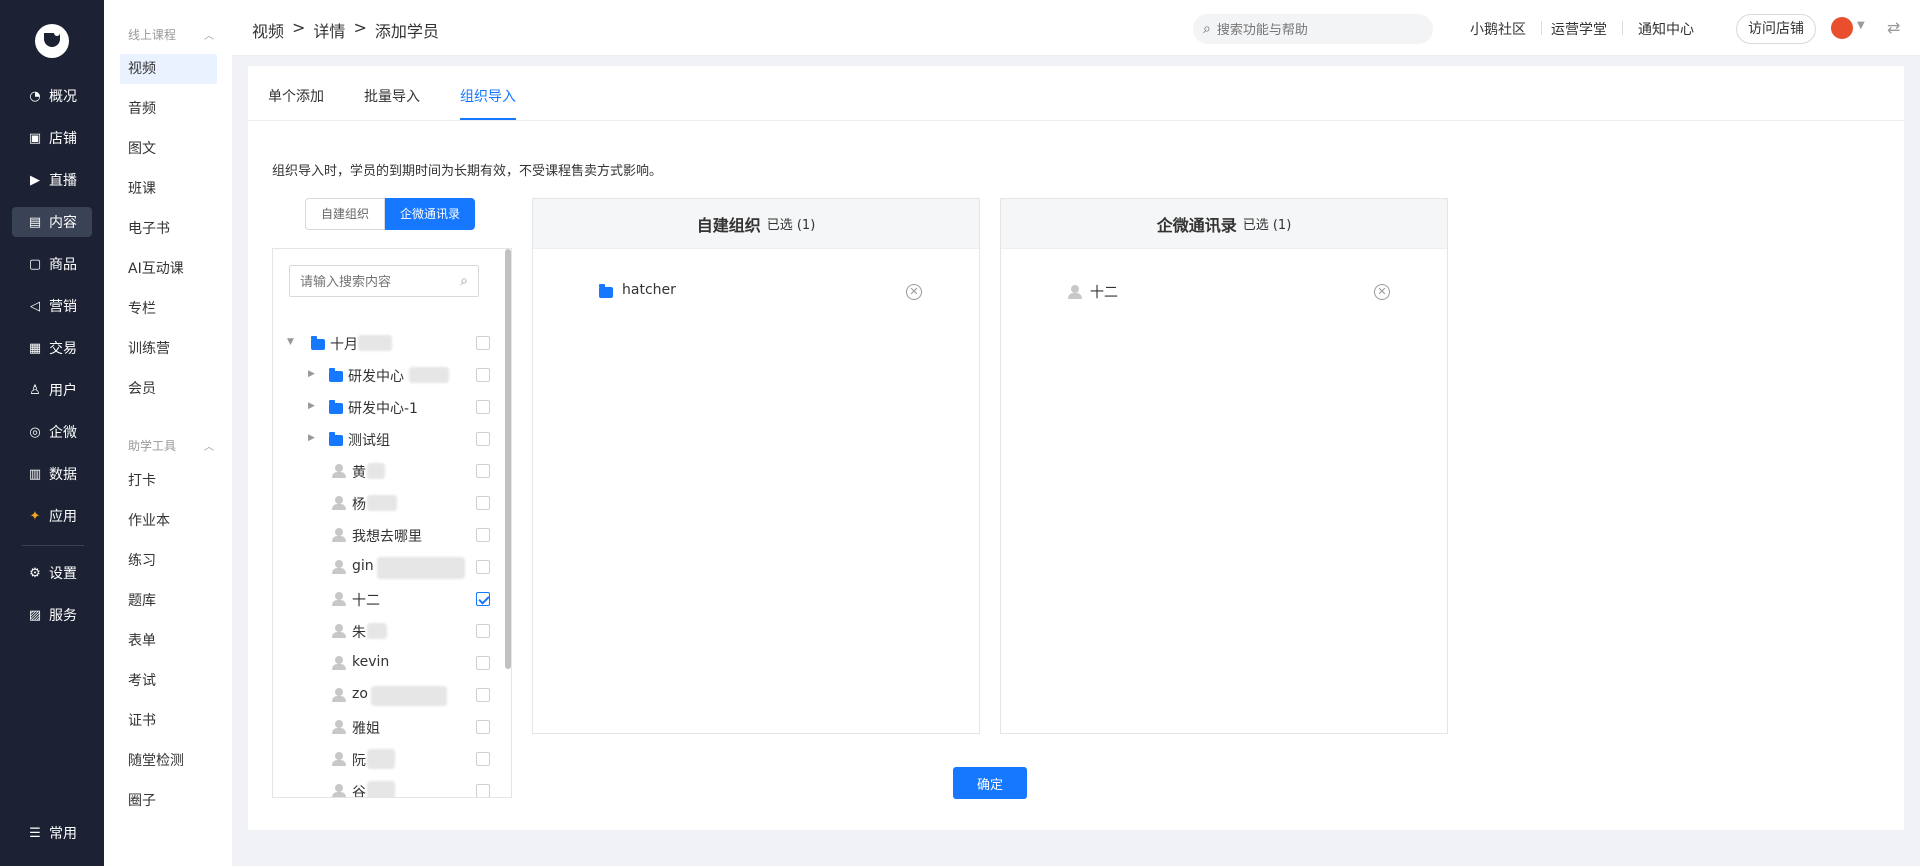 Image resolution: width=1920 pixels, height=866 pixels. What do you see at coordinates (1579, 29) in the screenshot?
I see `link-academy: 运营学堂` at bounding box center [1579, 29].